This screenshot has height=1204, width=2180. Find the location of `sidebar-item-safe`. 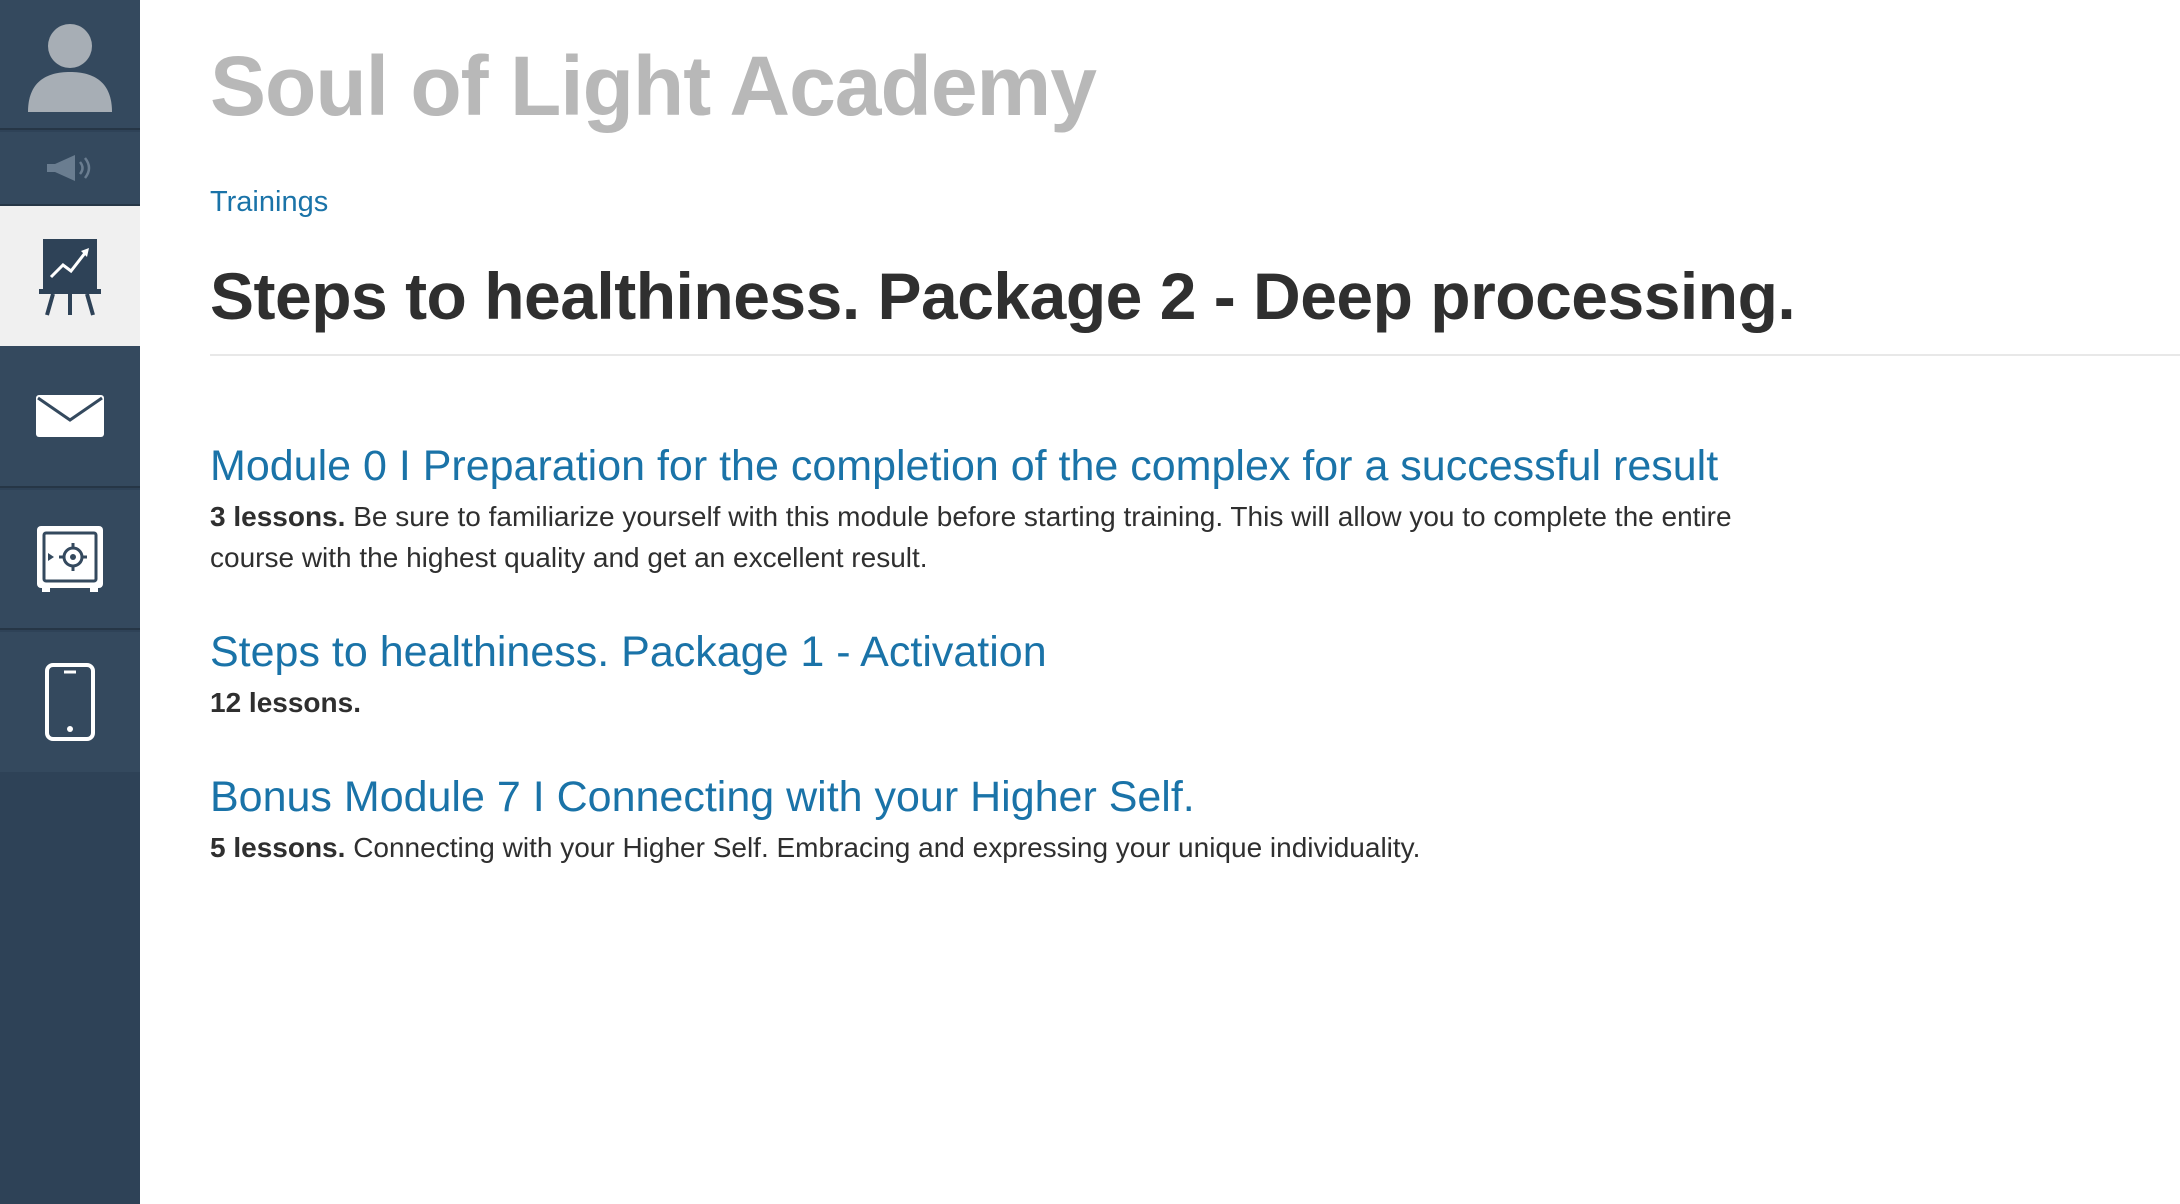

sidebar-item-safe is located at coordinates (70, 560).